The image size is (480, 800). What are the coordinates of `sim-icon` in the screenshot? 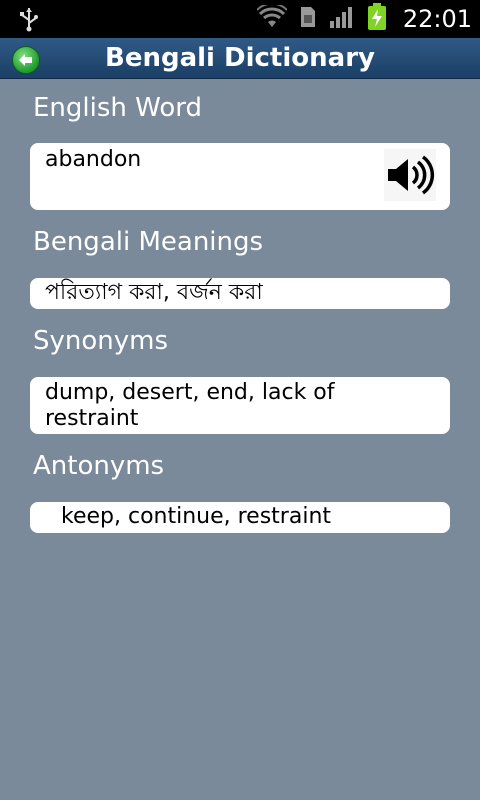 It's located at (308, 19).